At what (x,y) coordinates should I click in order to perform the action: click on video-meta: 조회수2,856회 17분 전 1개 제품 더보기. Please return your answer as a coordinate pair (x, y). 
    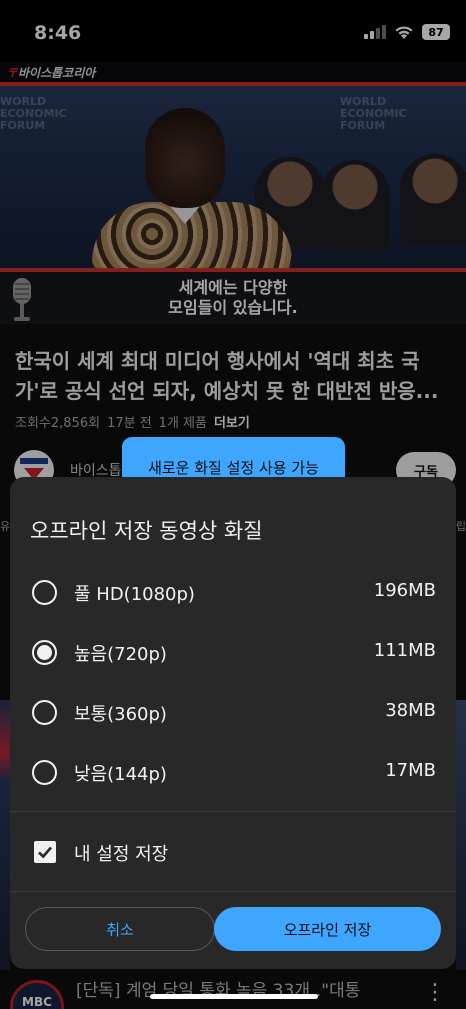
    Looking at the image, I should click on (132, 421).